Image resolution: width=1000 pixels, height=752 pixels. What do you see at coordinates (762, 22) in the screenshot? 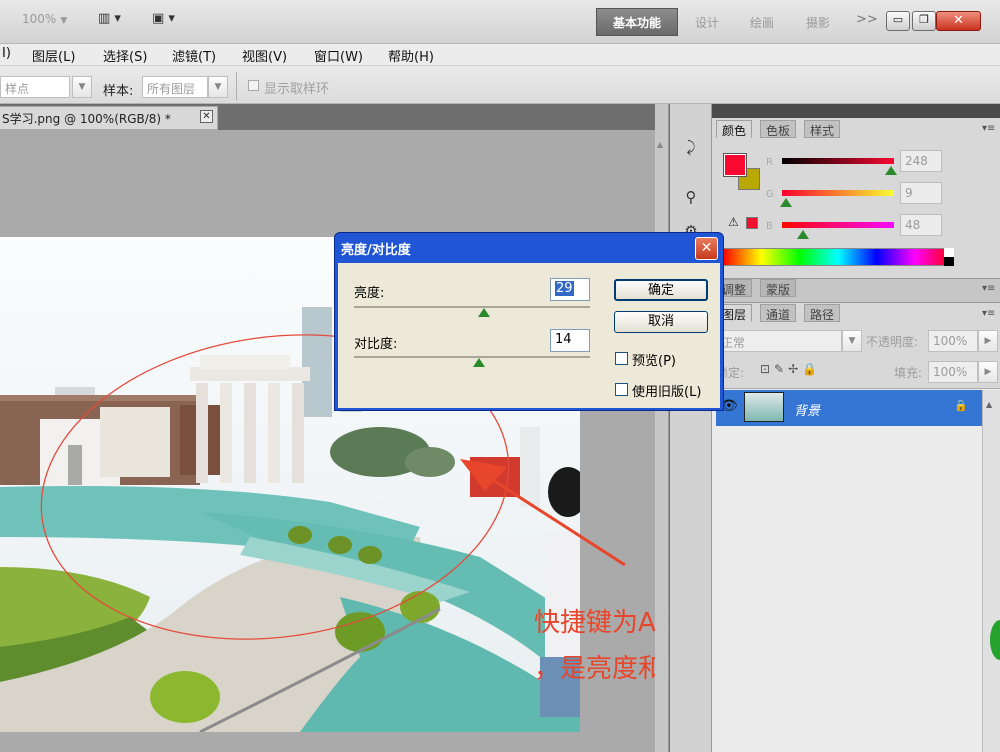
I see `workspace-painting-button: 绘画` at bounding box center [762, 22].